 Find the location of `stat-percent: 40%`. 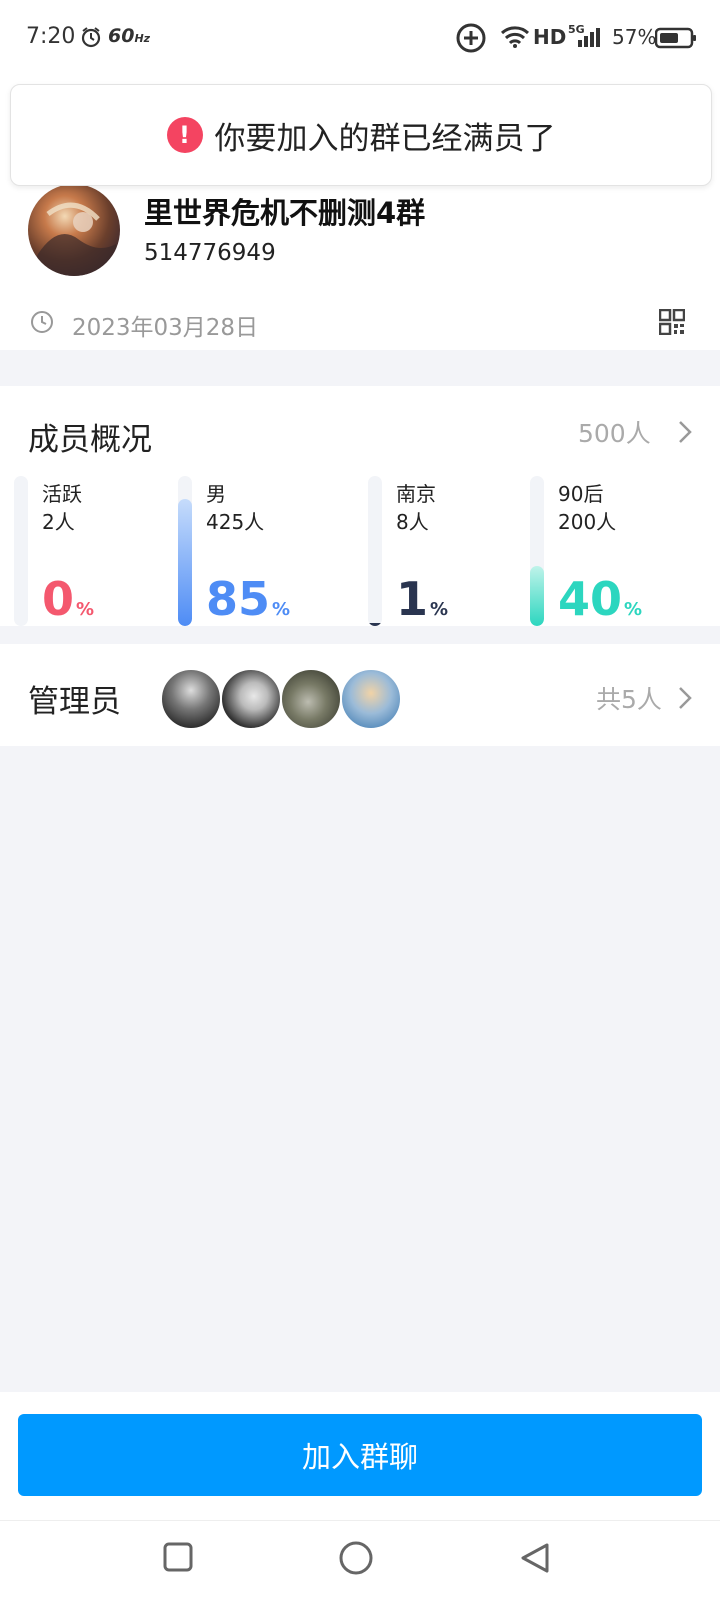

stat-percent: 40% is located at coordinates (600, 599).